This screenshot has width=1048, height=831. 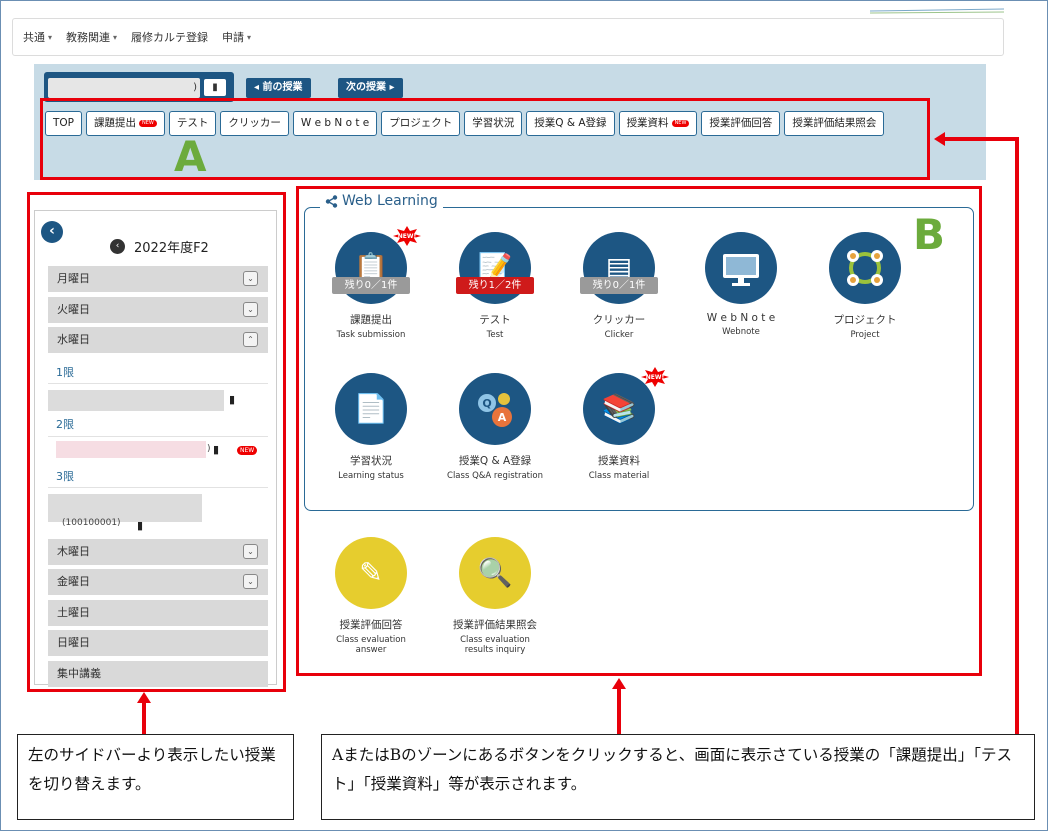 I want to click on menu-label: 共通, so click(x=34, y=37).